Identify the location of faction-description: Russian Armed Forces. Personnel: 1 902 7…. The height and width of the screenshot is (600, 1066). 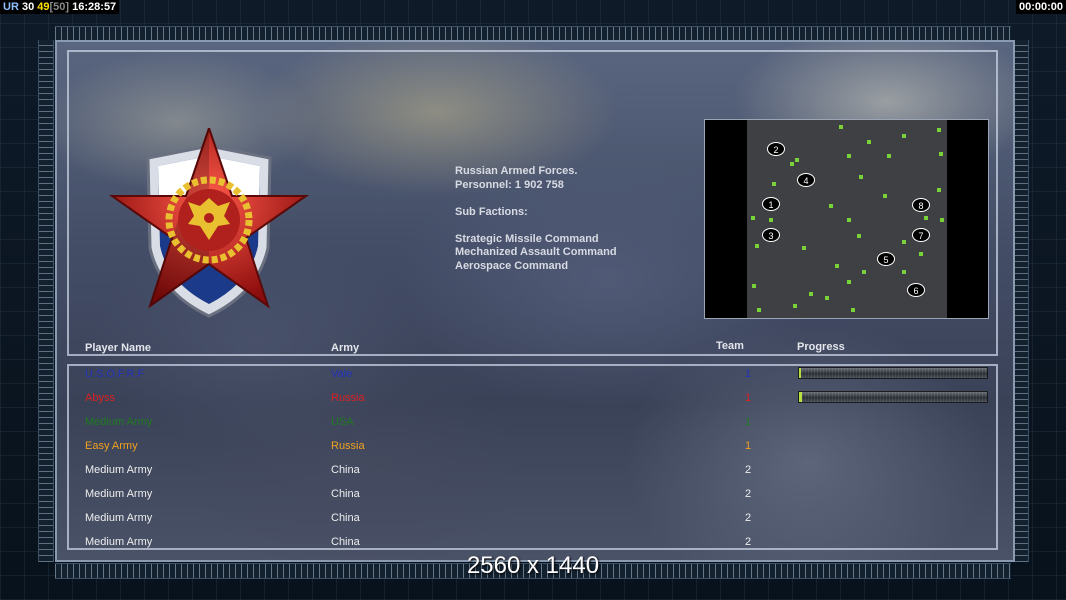
(536, 219).